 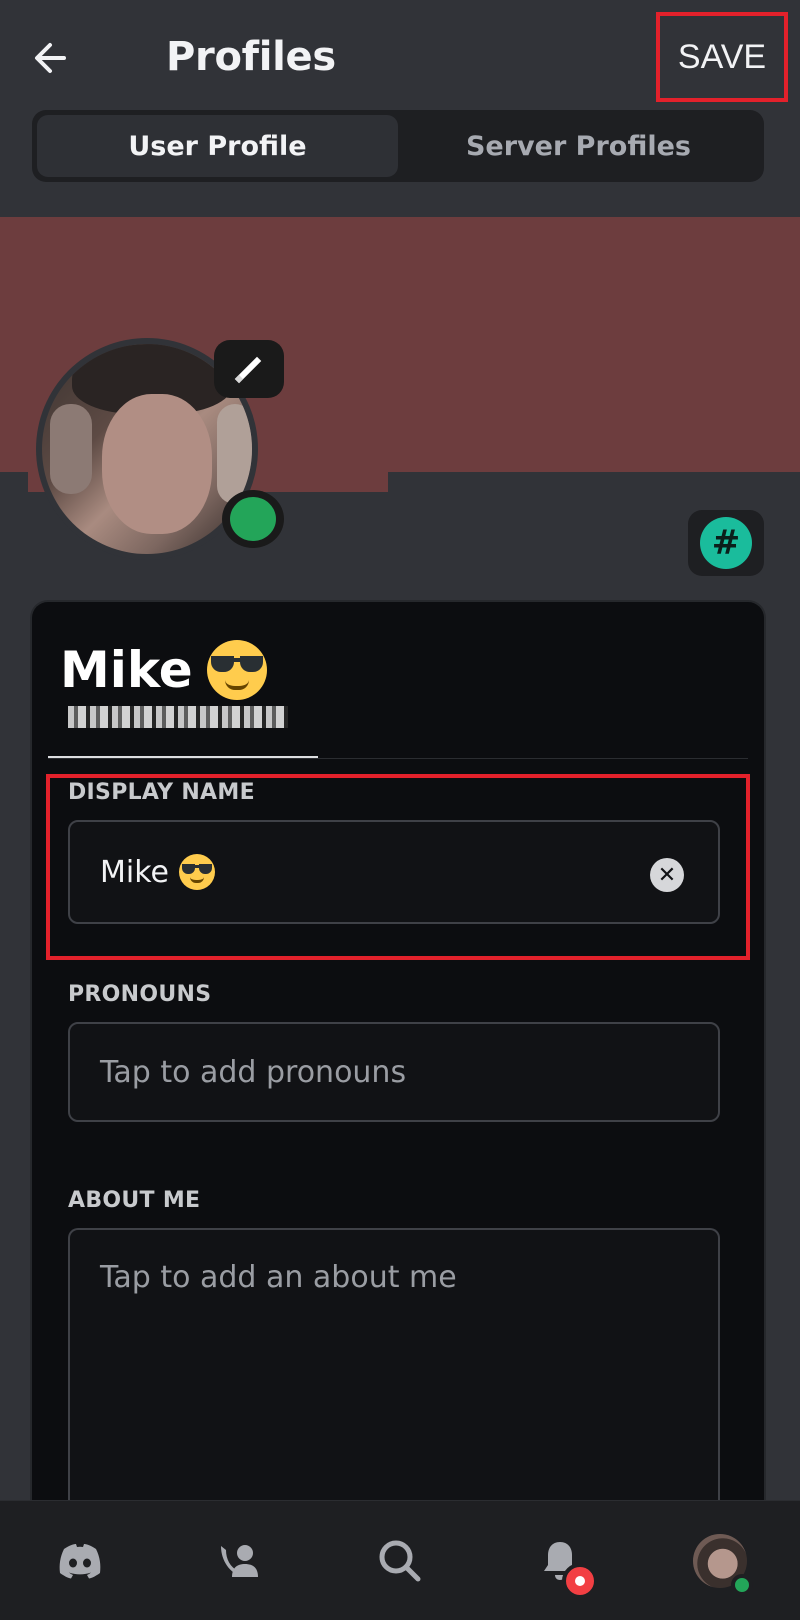 What do you see at coordinates (667, 875) in the screenshot?
I see `clear-input-button: ✕` at bounding box center [667, 875].